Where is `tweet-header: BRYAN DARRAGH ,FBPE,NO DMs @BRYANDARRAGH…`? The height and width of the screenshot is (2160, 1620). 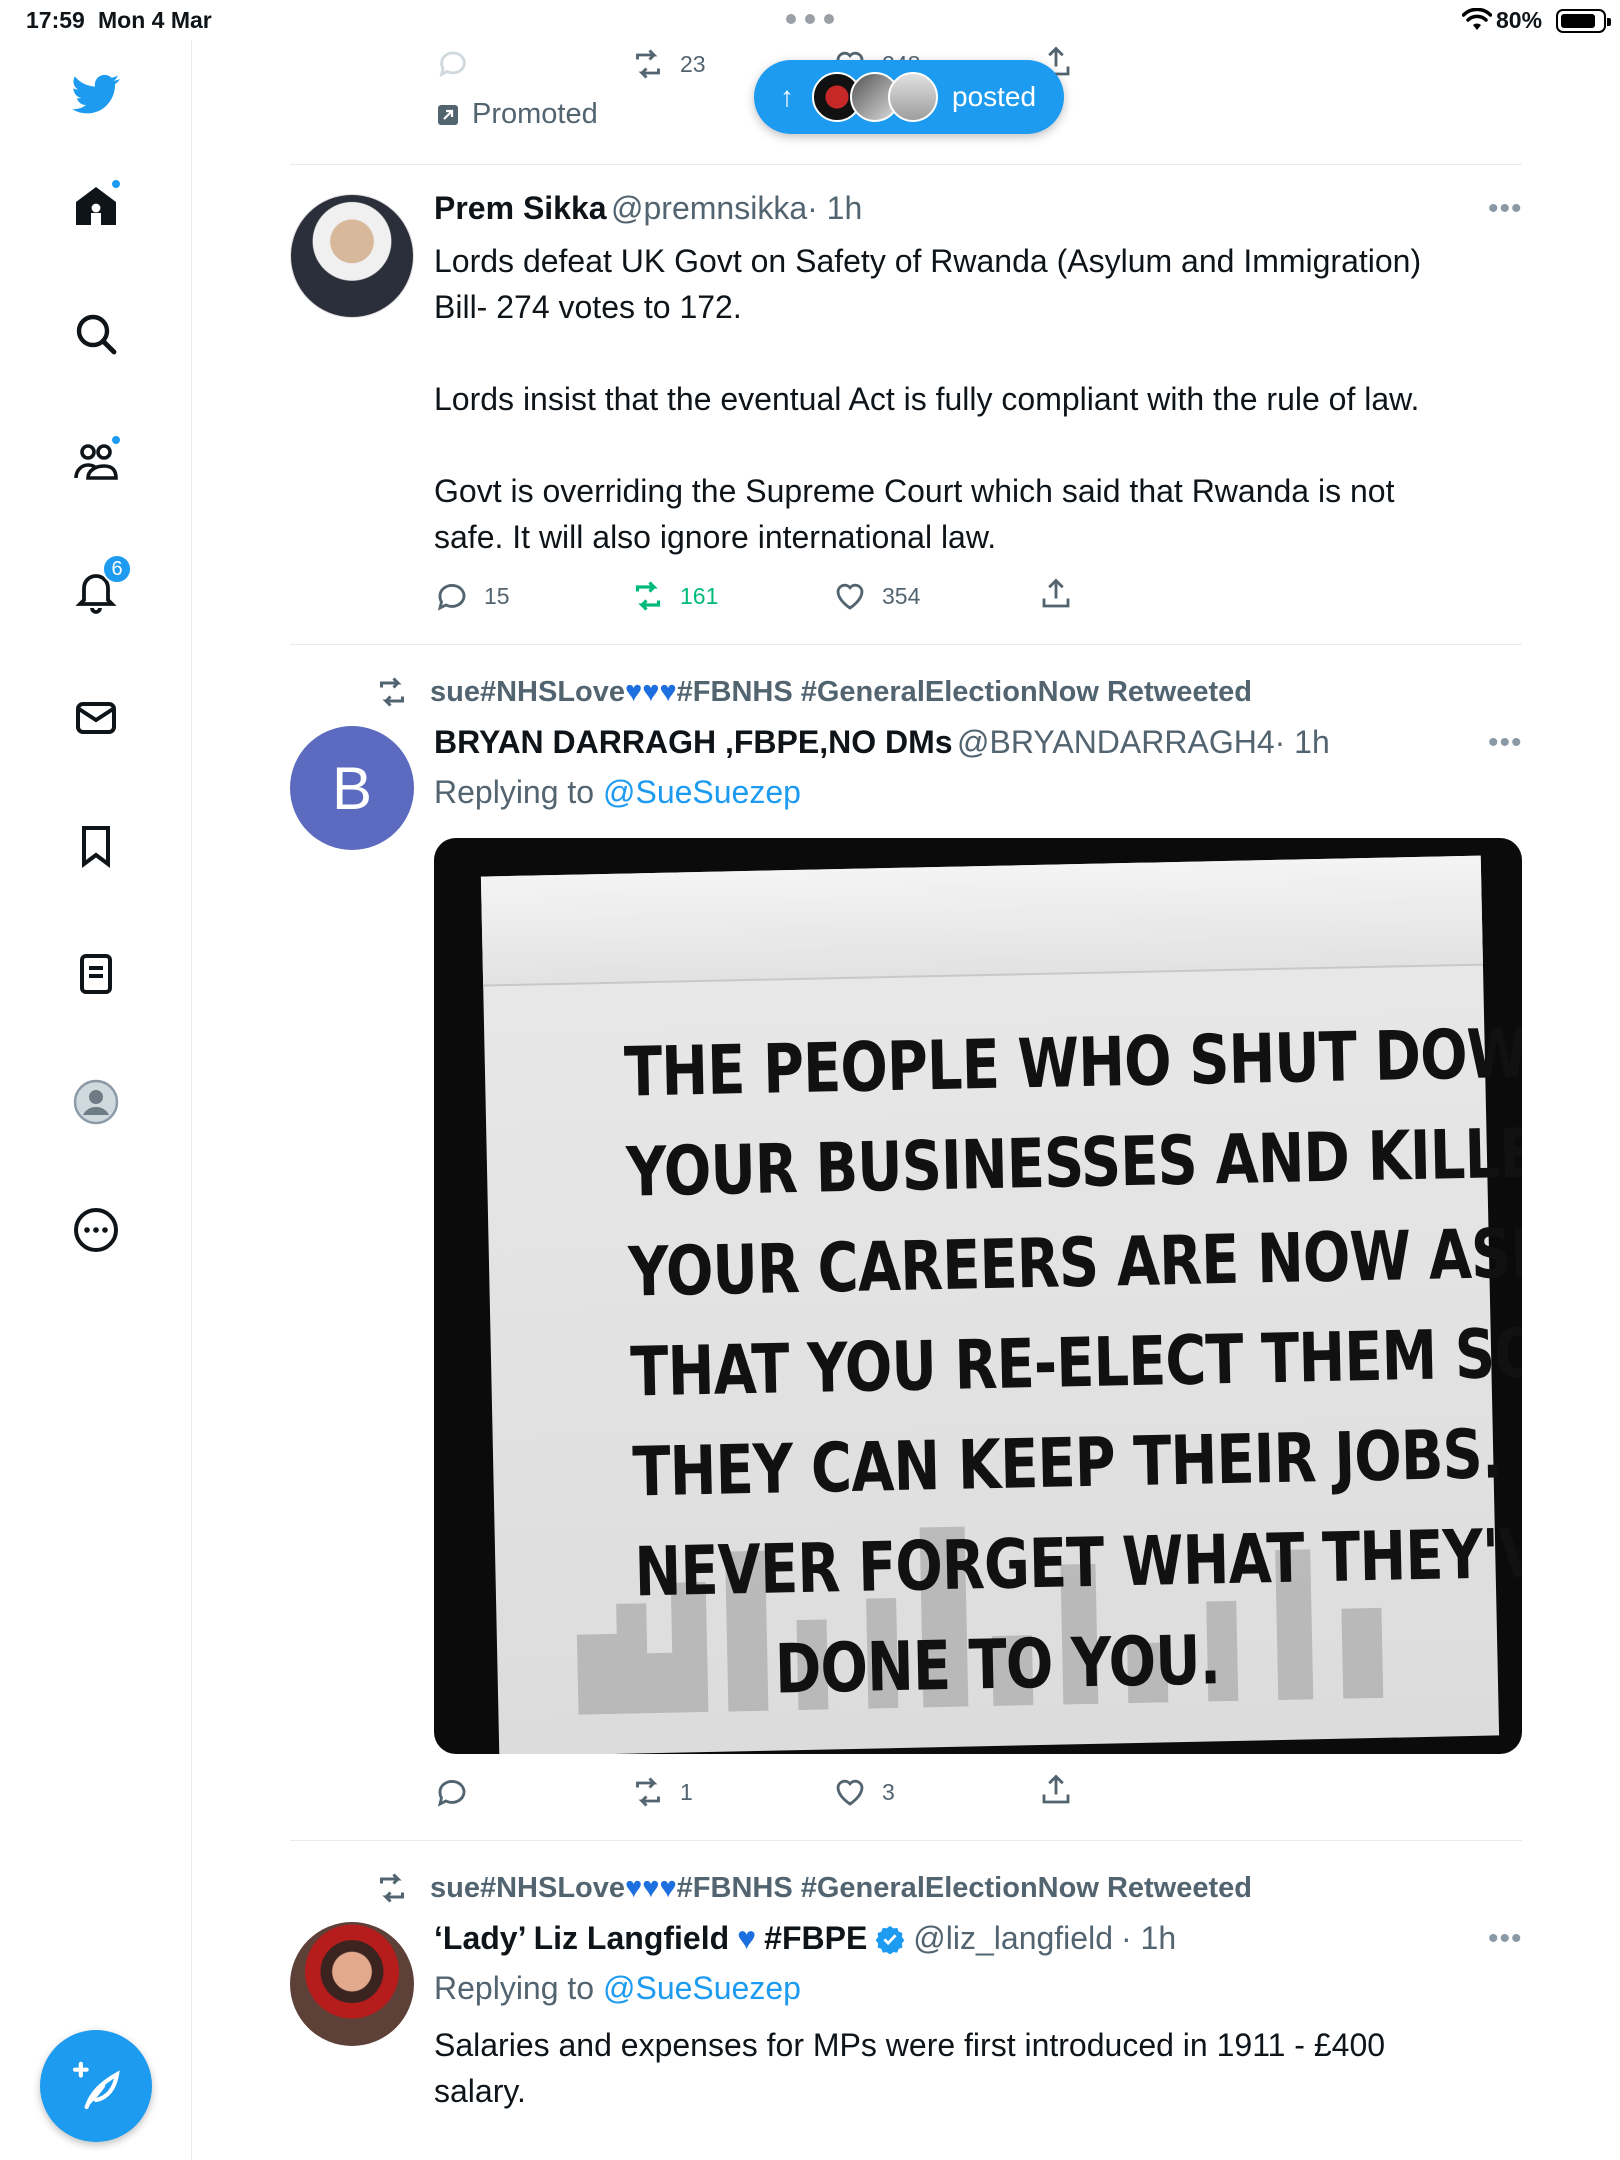 tweet-header: BRYAN DARRAGH ,FBPE,NO DMs @BRYANDARRAGH… is located at coordinates (882, 742).